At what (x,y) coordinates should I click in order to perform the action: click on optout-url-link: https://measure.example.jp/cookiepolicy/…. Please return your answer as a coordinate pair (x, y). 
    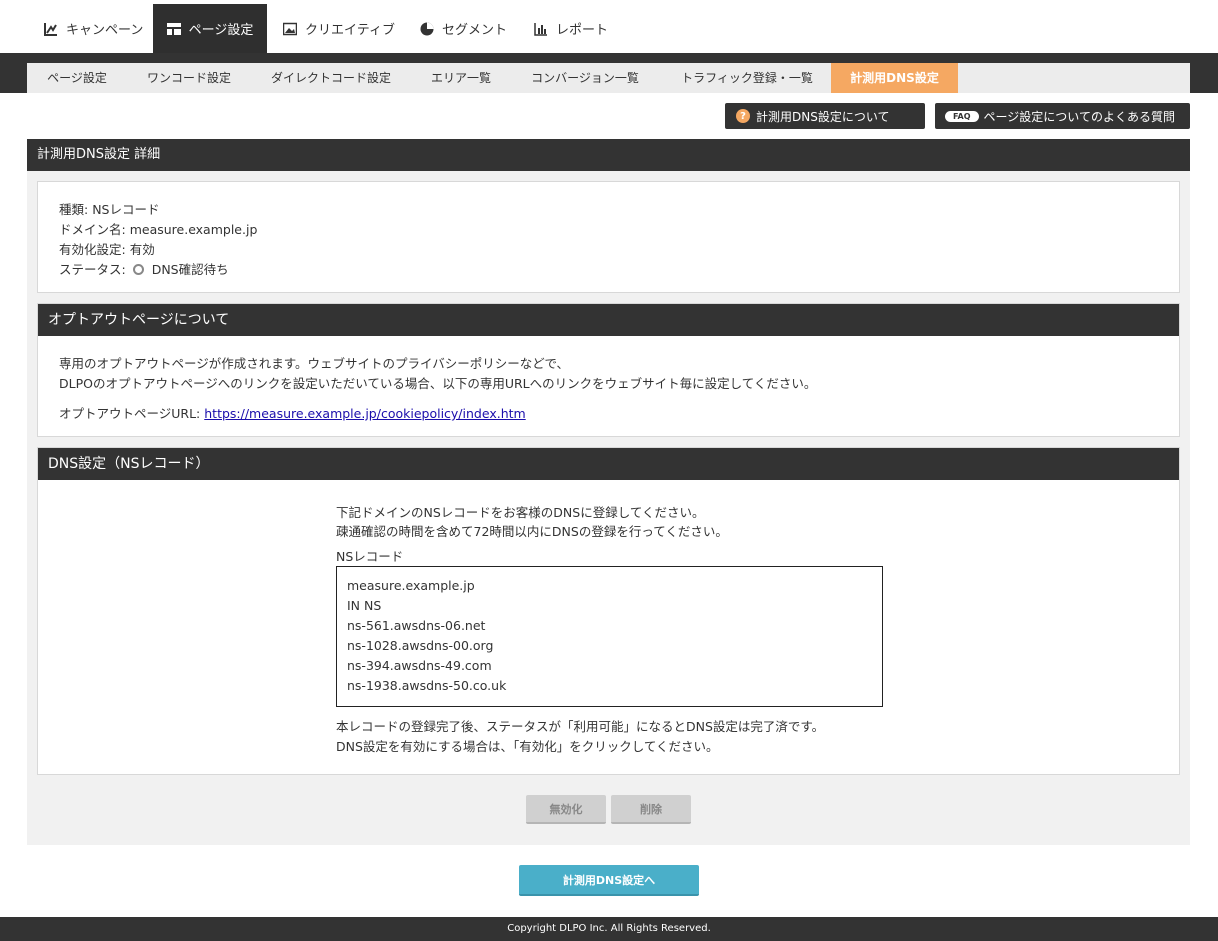
    Looking at the image, I should click on (364, 413).